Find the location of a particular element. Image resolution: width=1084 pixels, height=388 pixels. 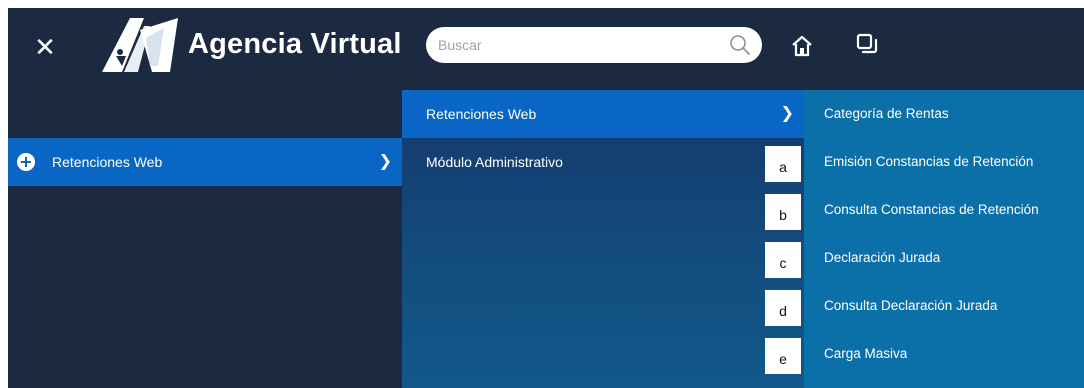

search-input is located at coordinates (578, 45).